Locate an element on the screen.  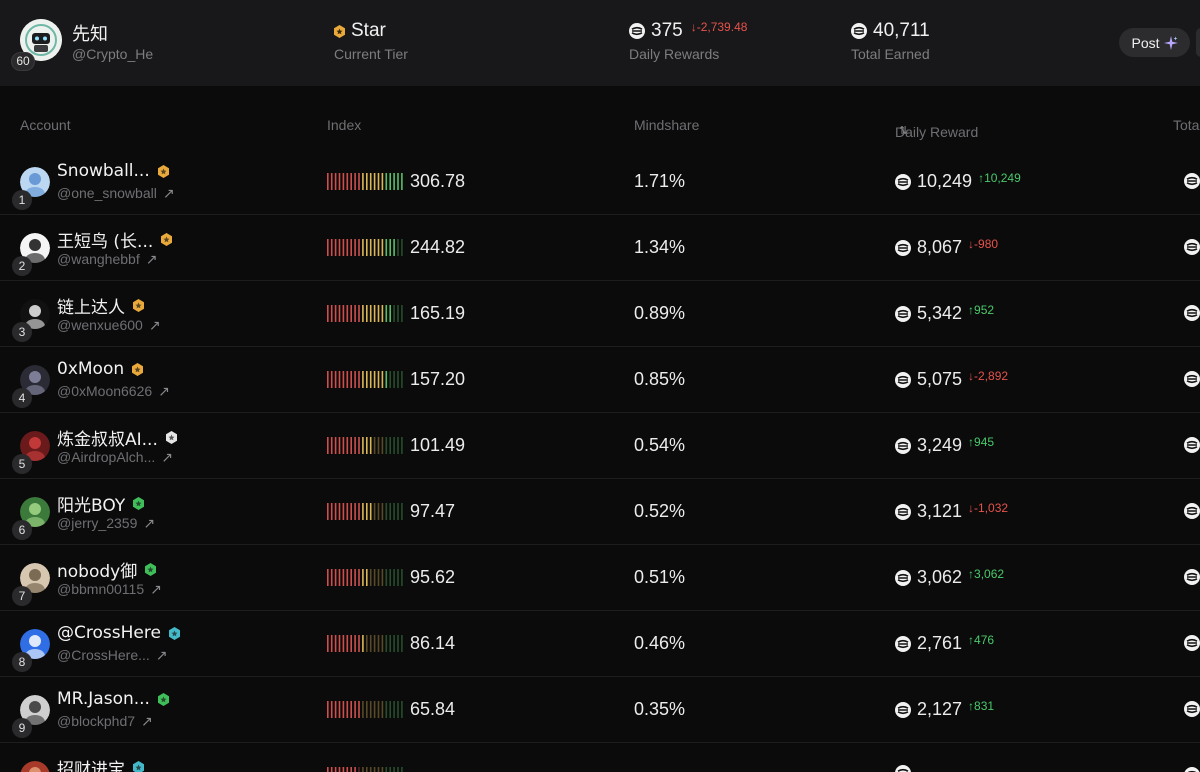
account-handle: @one_snowball ↗ is located at coordinates (116, 193).